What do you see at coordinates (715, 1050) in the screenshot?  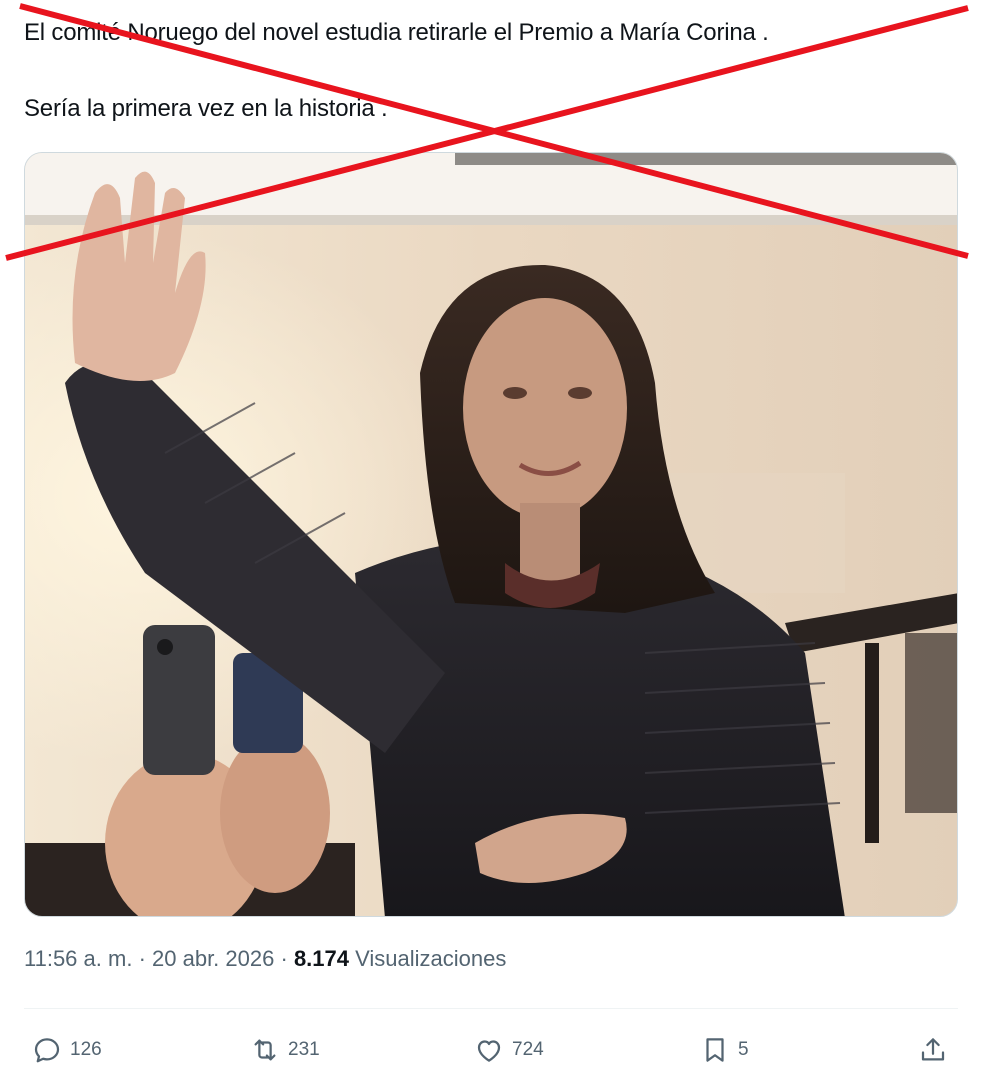 I see `bookmark-icon` at bounding box center [715, 1050].